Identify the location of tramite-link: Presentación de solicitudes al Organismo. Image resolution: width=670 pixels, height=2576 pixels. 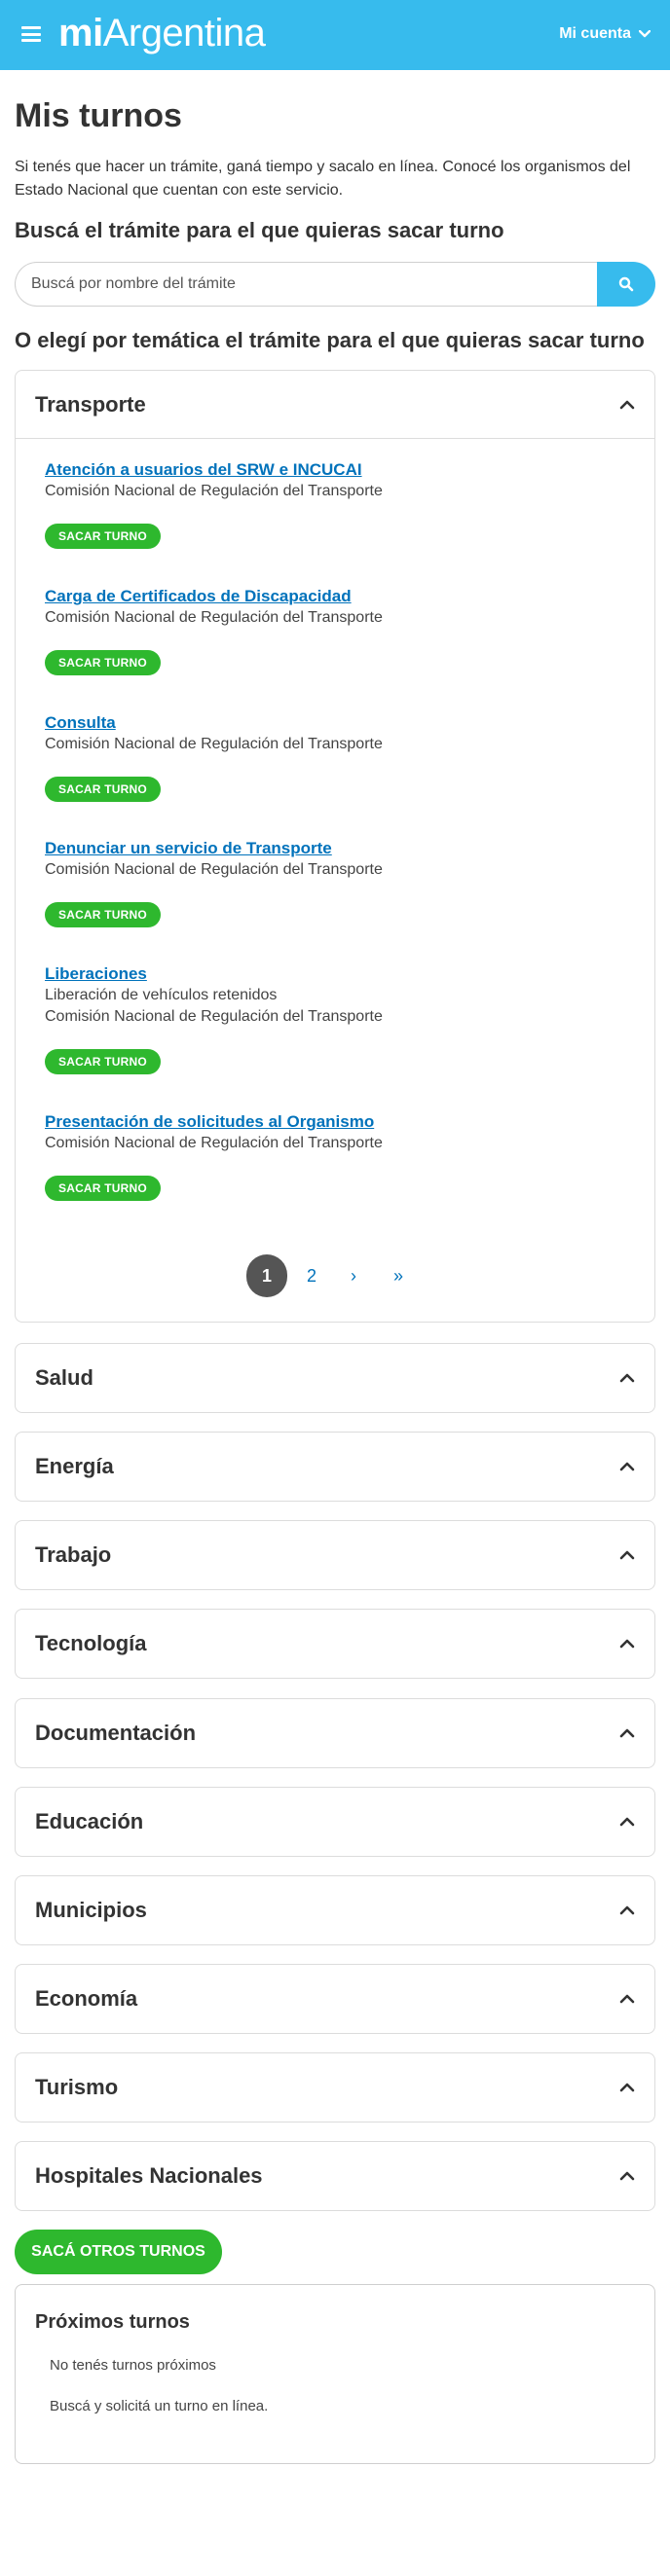
(337, 1122).